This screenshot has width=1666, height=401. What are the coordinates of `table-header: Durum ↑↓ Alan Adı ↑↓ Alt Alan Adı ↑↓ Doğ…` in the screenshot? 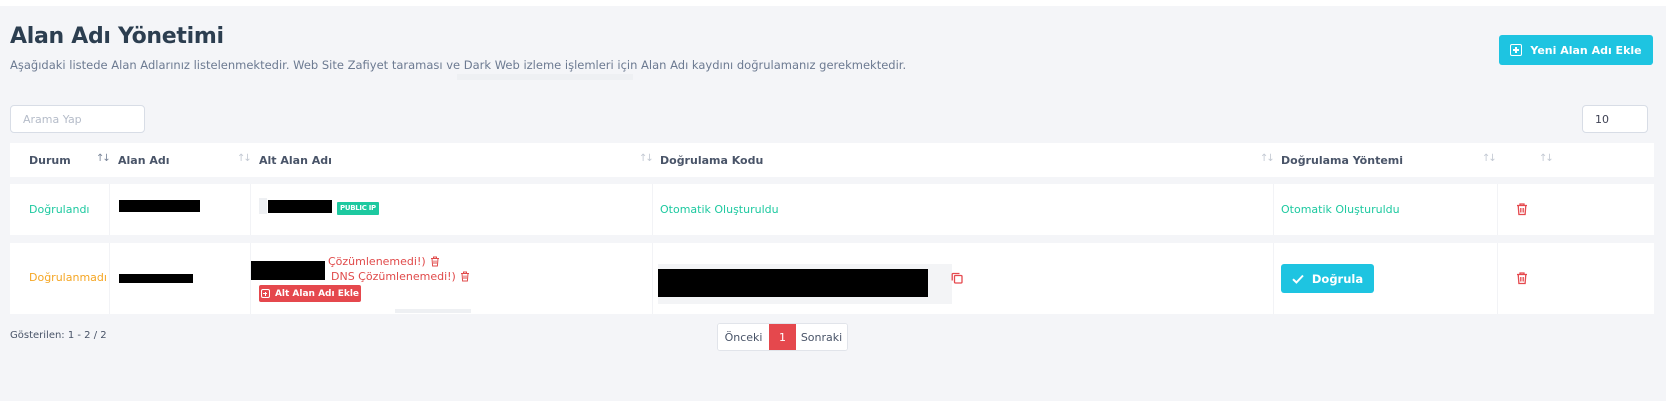 It's located at (832, 160).